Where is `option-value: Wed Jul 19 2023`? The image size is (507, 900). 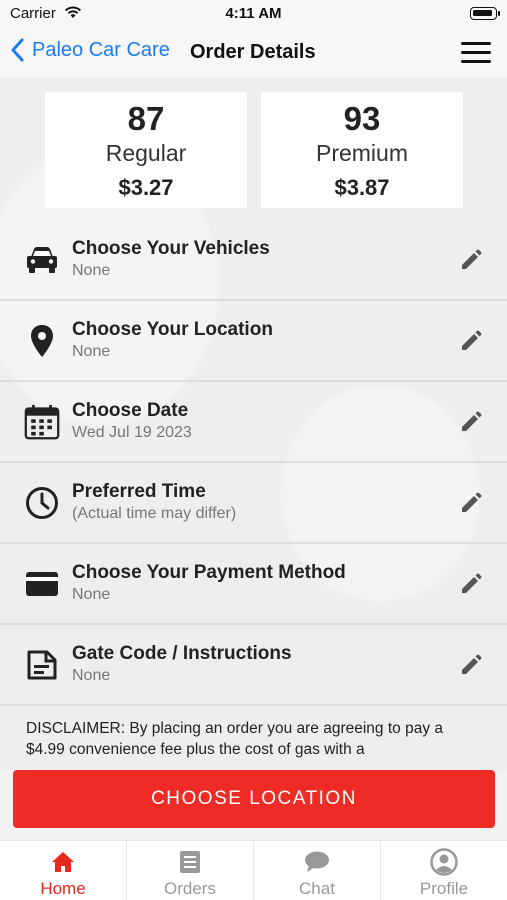
option-value: Wed Jul 19 2023 is located at coordinates (132, 432).